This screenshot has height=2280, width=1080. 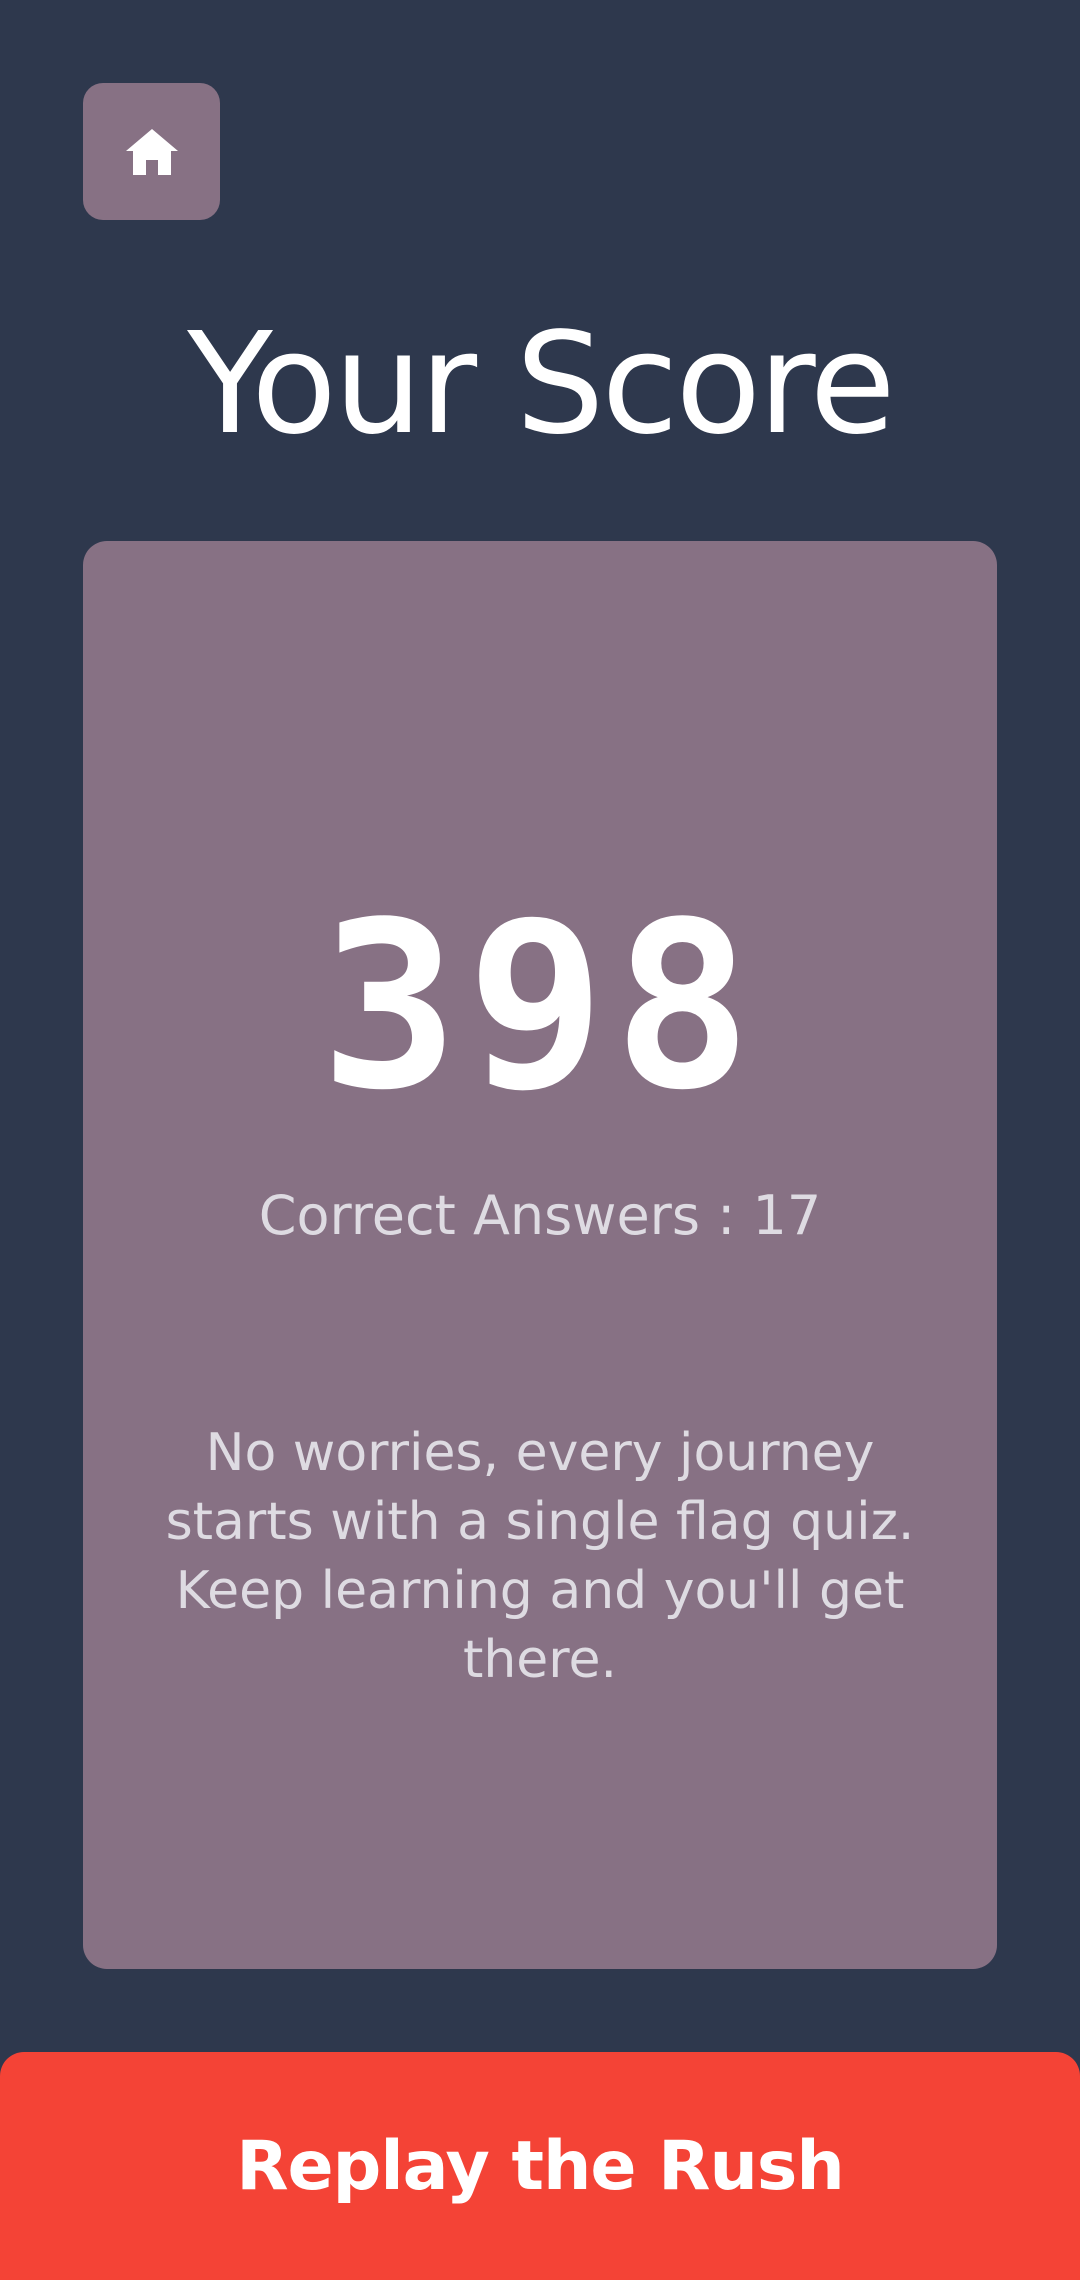 I want to click on home-button, so click(x=151, y=151).